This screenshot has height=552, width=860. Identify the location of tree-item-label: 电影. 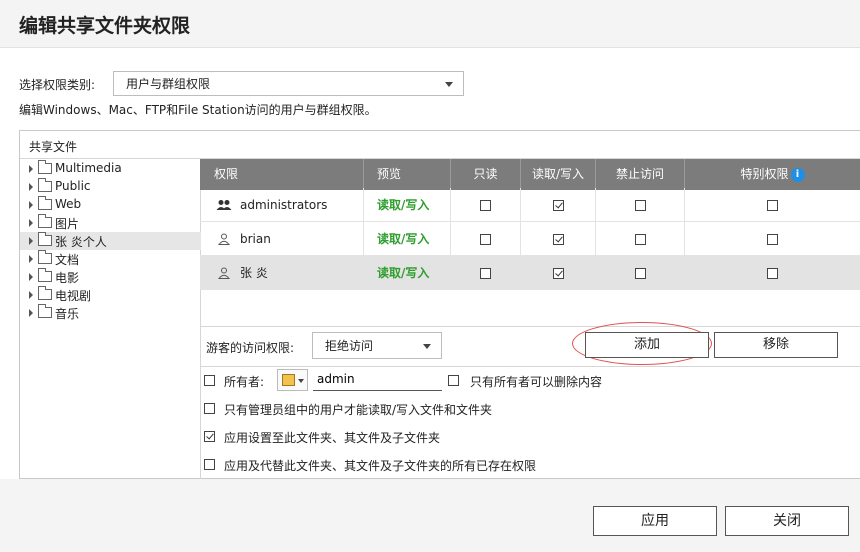
(67, 278).